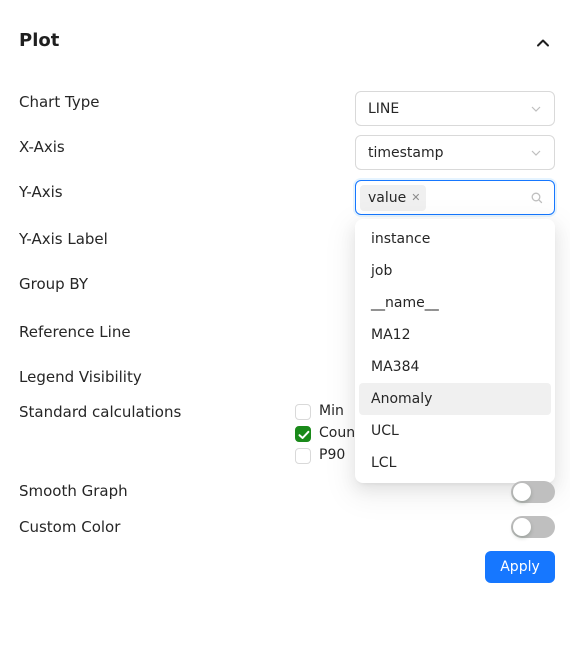 The image size is (570, 648). What do you see at coordinates (520, 567) in the screenshot?
I see `apply-button: Apply` at bounding box center [520, 567].